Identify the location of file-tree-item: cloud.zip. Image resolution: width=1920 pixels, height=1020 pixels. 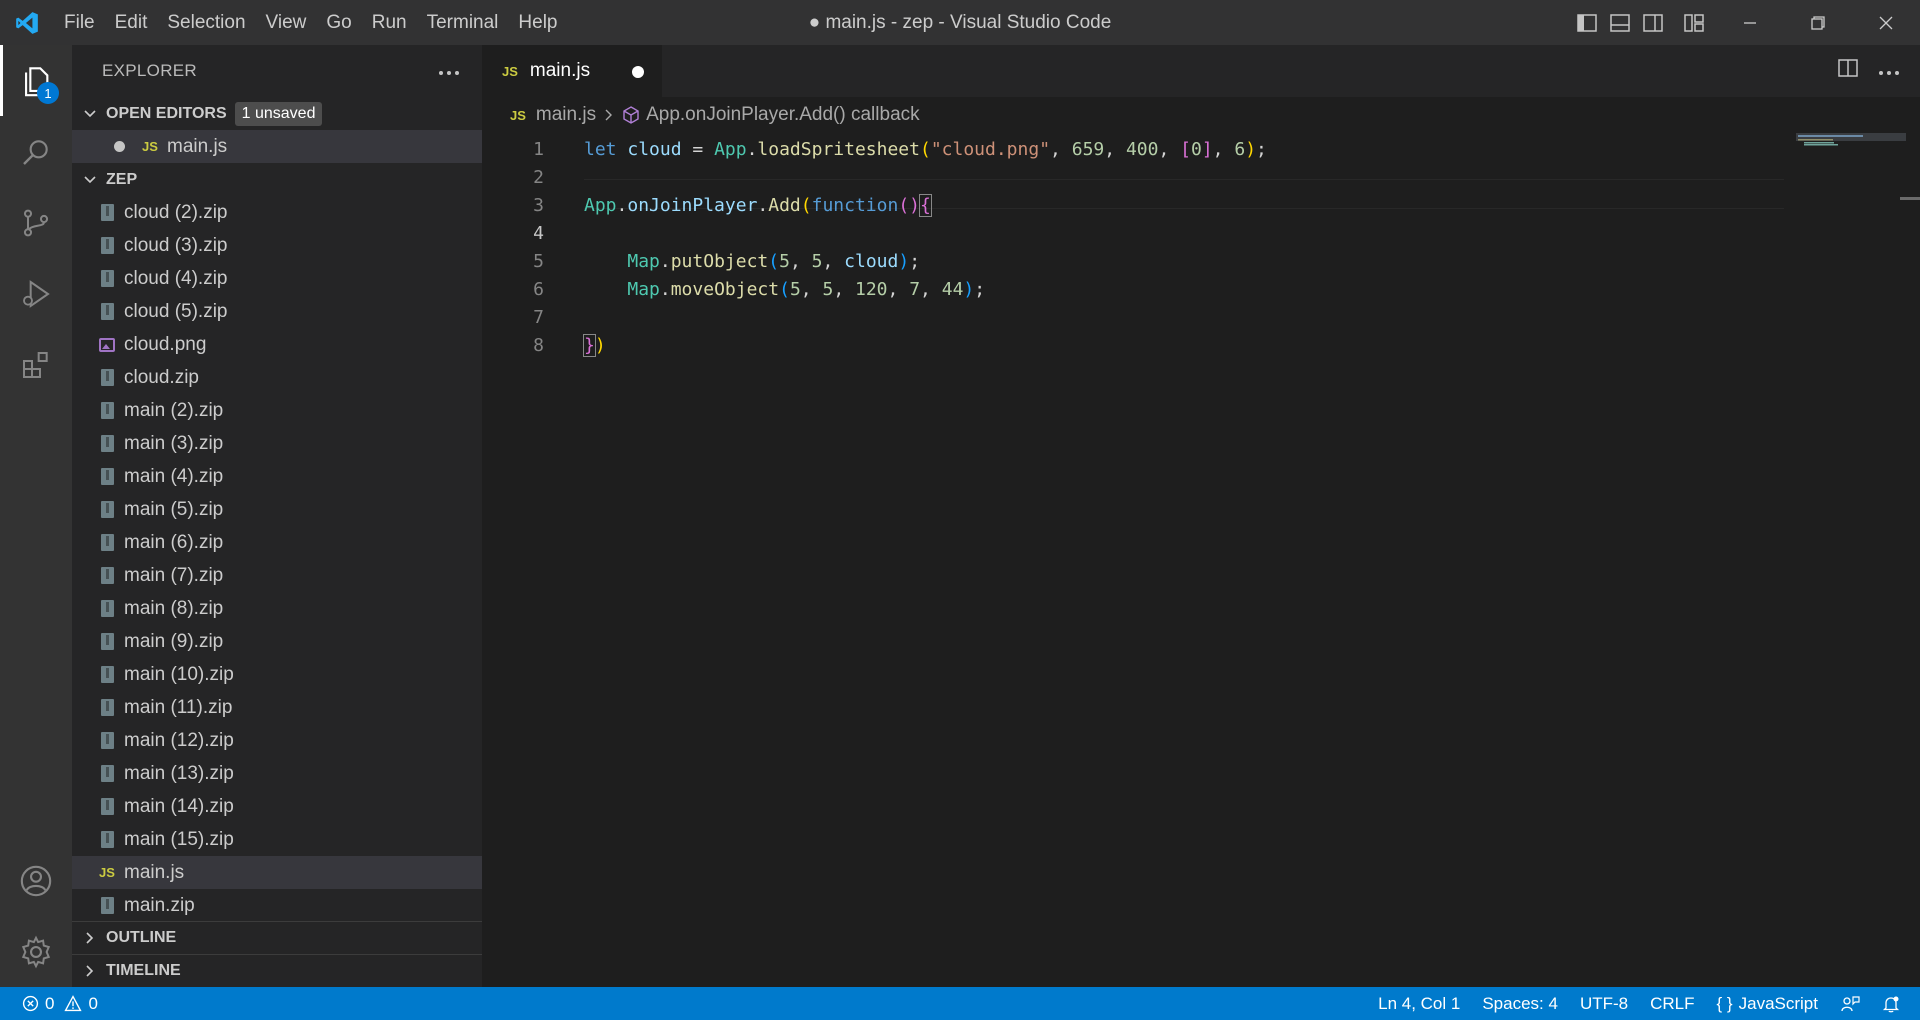
(277, 377).